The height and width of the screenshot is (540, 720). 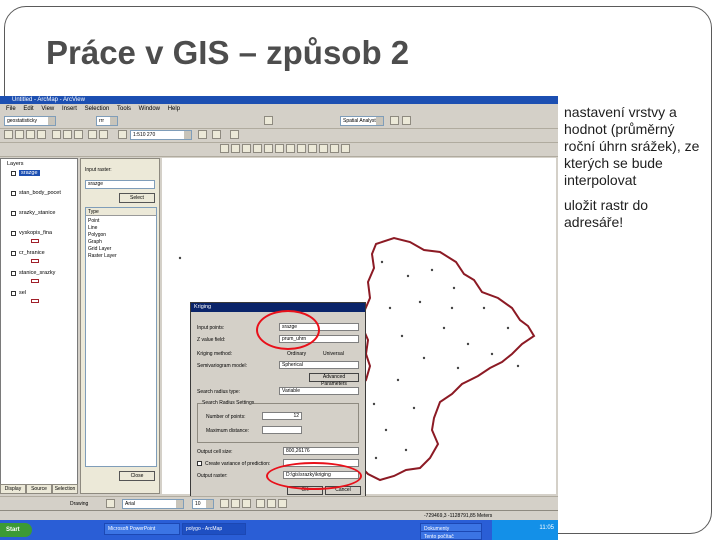 I want to click on cut-icon, so click(x=56, y=134).